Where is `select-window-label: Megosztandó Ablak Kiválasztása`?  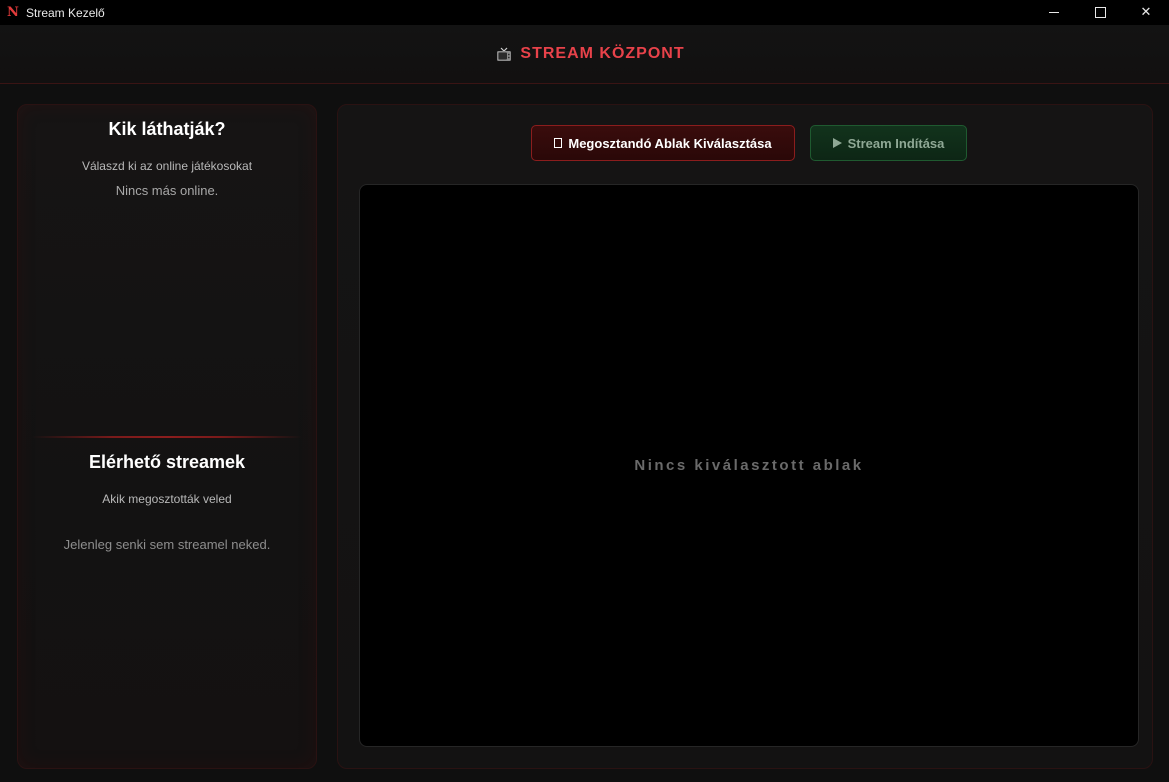 select-window-label: Megosztandó Ablak Kiválasztása is located at coordinates (670, 143).